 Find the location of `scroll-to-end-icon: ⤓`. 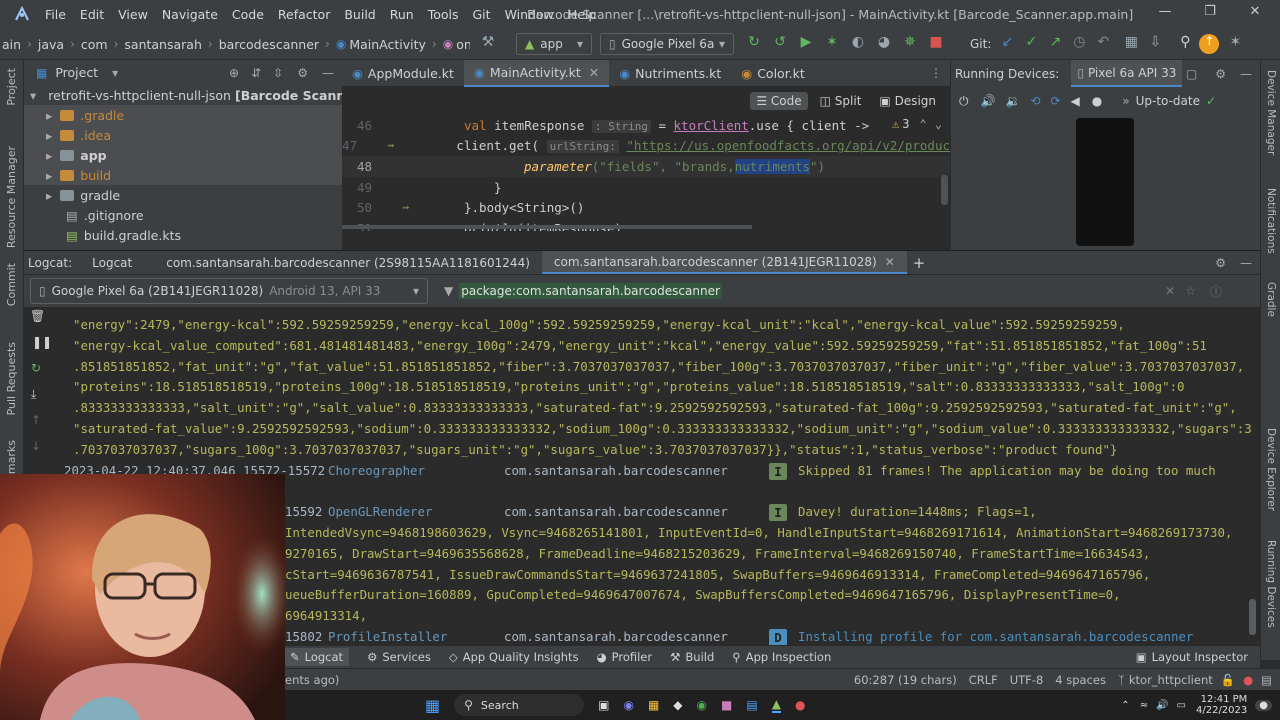

scroll-to-end-icon: ⤓ is located at coordinates (38, 400).